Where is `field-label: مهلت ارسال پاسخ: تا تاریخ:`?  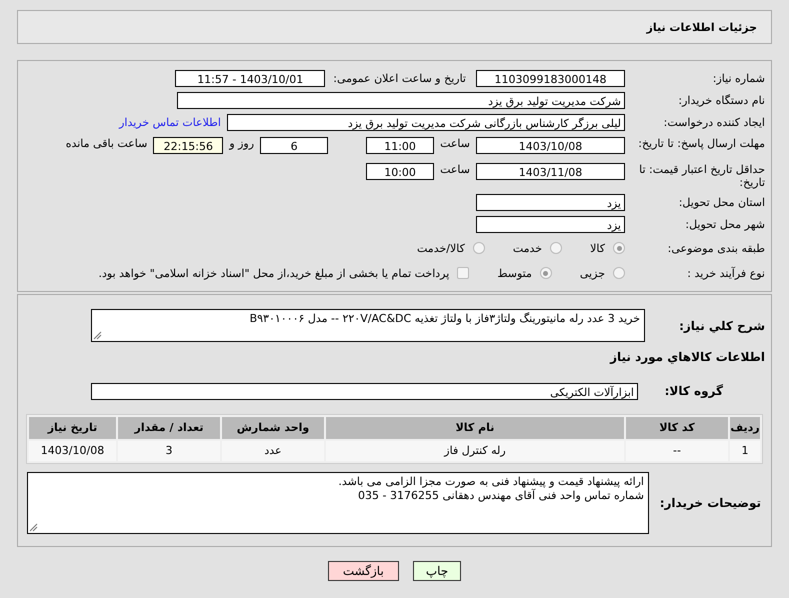 field-label: مهلت ارسال پاسخ: تا تاریخ: is located at coordinates (701, 143).